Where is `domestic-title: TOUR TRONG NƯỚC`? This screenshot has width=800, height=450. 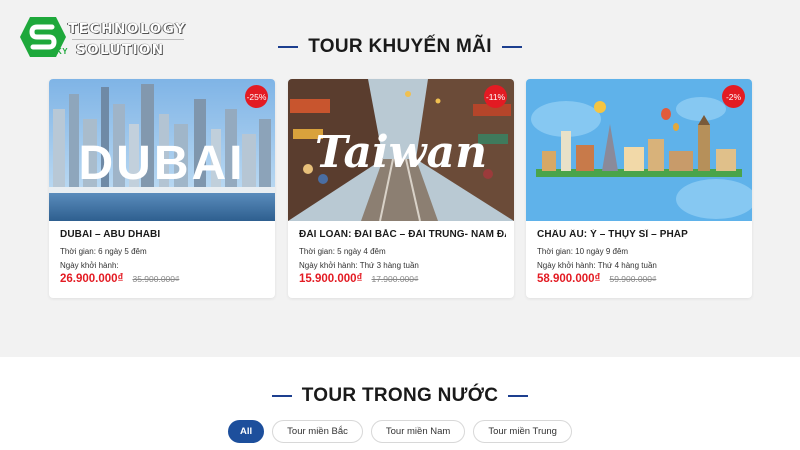 domestic-title: TOUR TRONG NƯỚC is located at coordinates (400, 396).